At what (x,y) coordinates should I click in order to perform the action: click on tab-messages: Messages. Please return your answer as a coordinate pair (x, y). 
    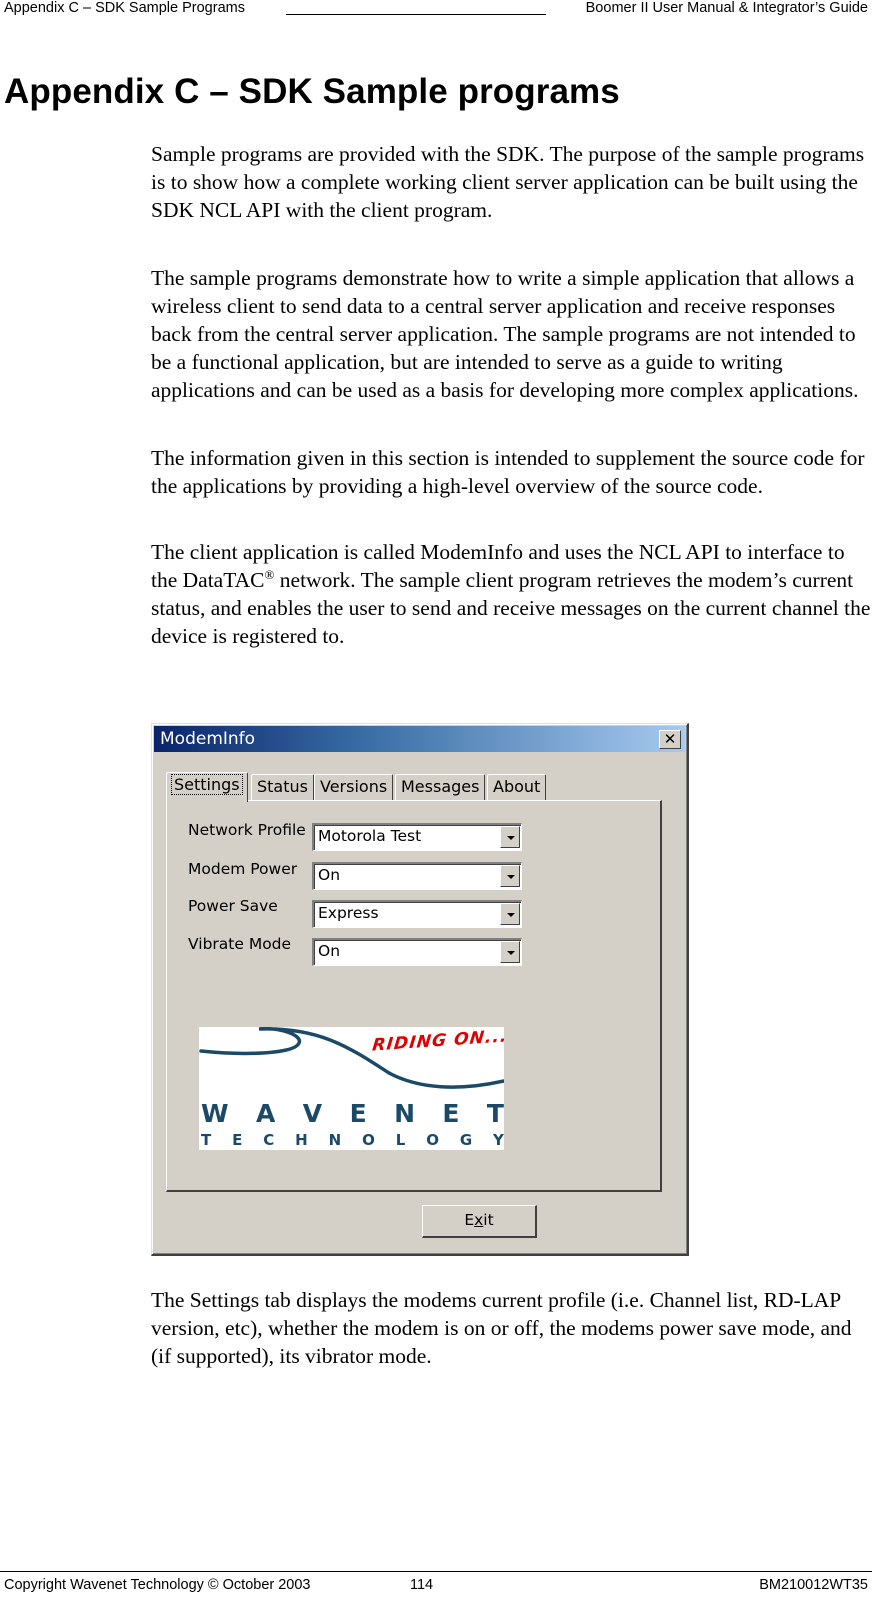
    Looking at the image, I should click on (440, 787).